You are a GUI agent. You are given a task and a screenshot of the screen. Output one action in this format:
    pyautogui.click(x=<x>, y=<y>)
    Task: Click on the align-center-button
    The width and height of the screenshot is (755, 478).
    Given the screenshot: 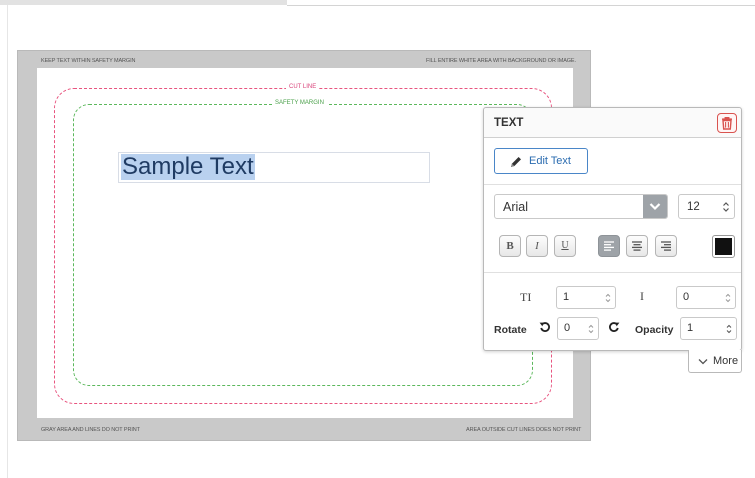 What is the action you would take?
    pyautogui.click(x=637, y=246)
    